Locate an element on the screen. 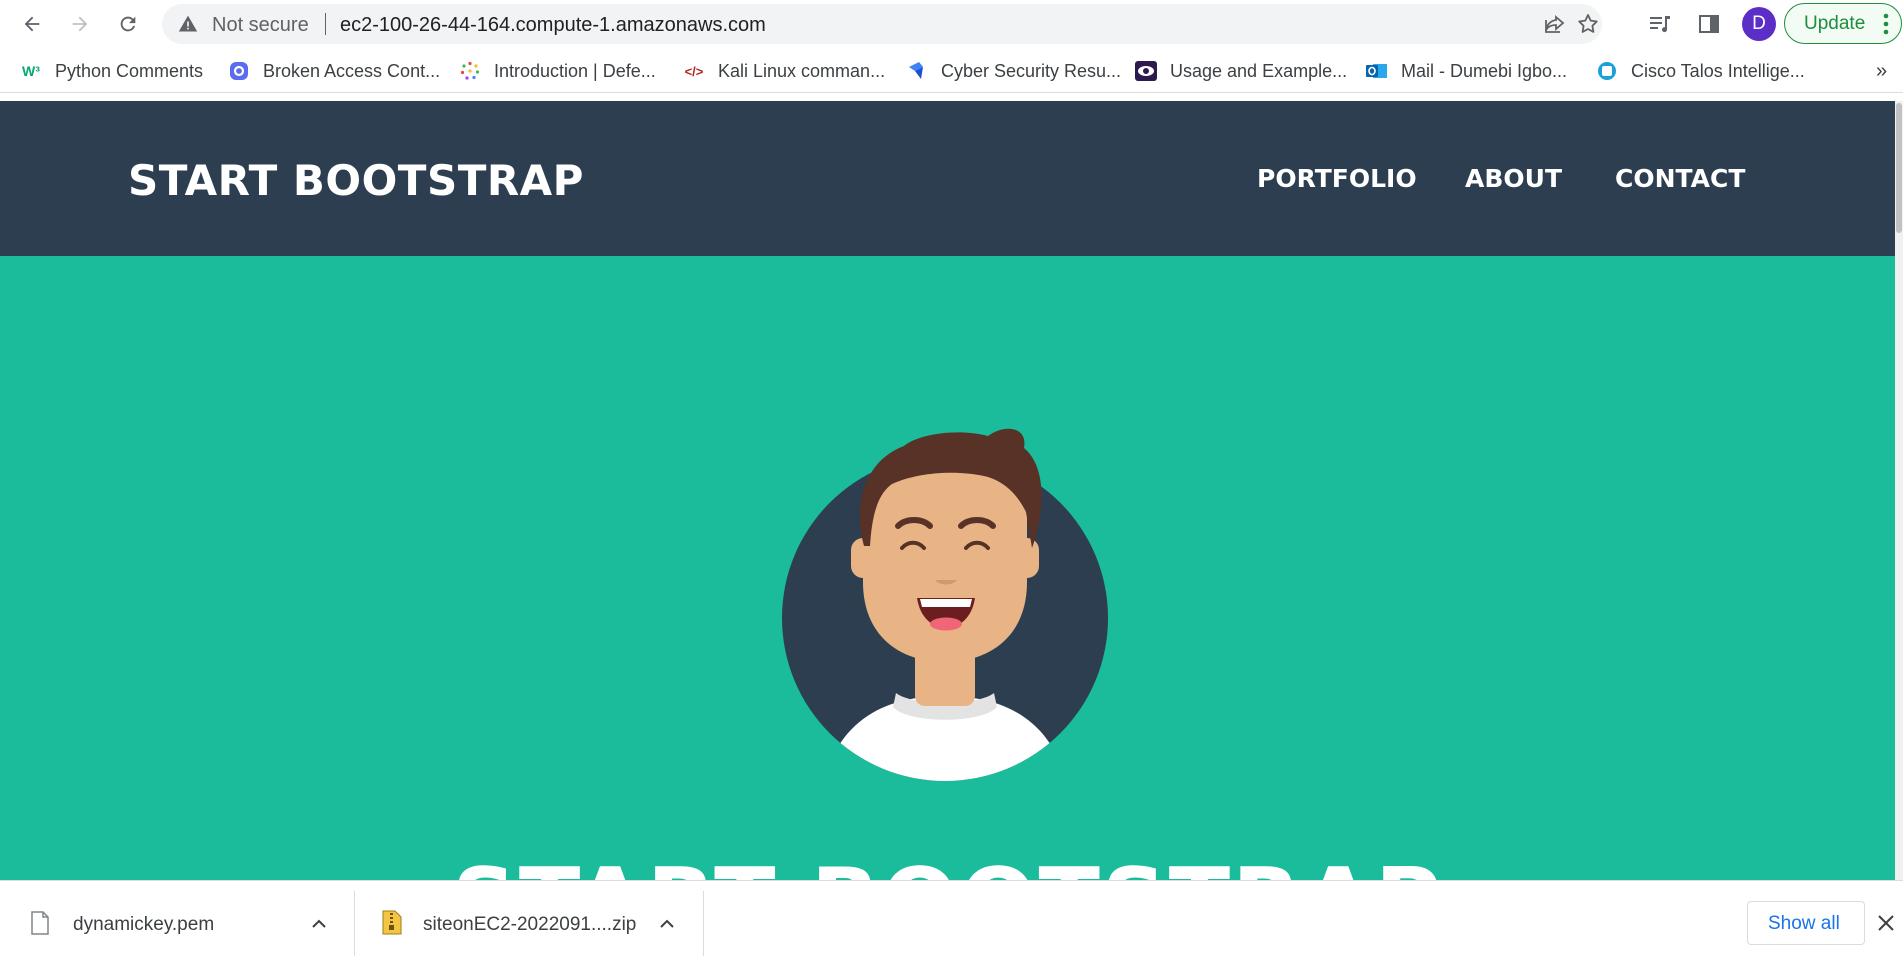  bookmark-label: Python Comments is located at coordinates (129, 70).